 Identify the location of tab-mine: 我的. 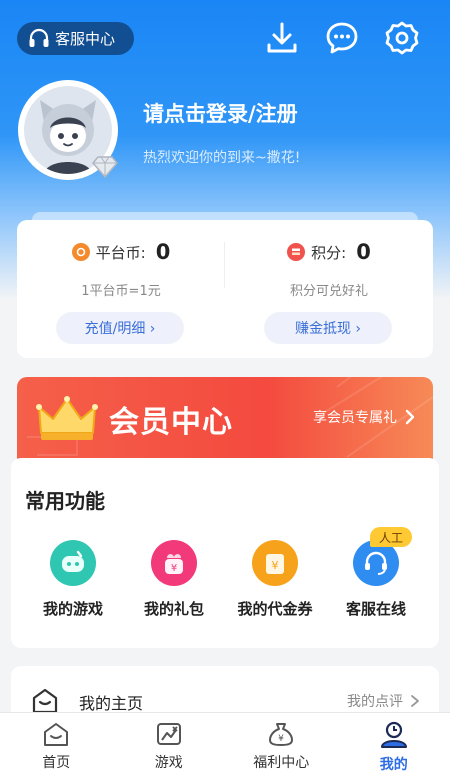
(394, 744).